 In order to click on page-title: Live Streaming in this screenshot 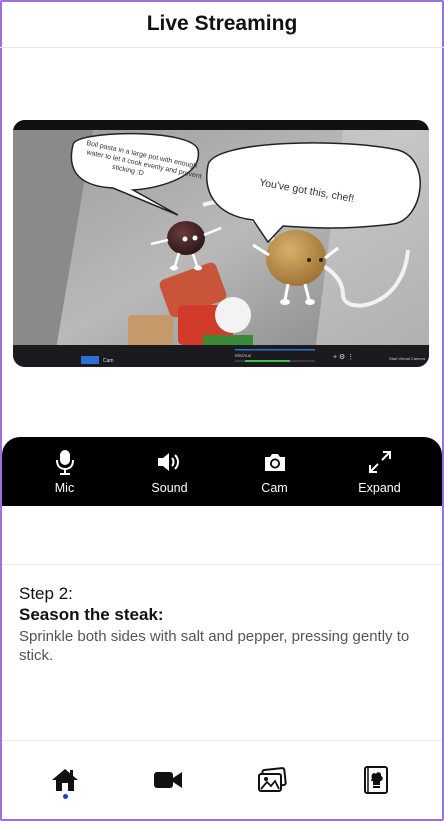, I will do `click(222, 23)`.